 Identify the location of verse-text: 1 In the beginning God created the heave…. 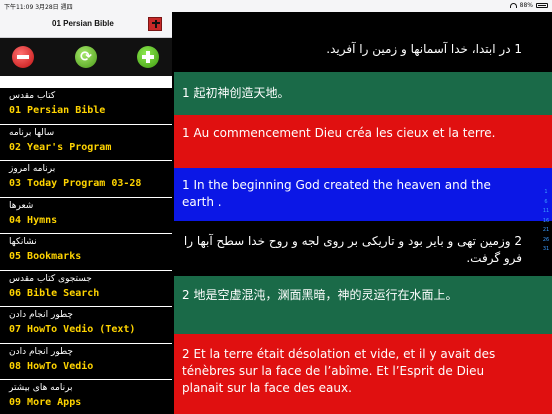
(336, 193).